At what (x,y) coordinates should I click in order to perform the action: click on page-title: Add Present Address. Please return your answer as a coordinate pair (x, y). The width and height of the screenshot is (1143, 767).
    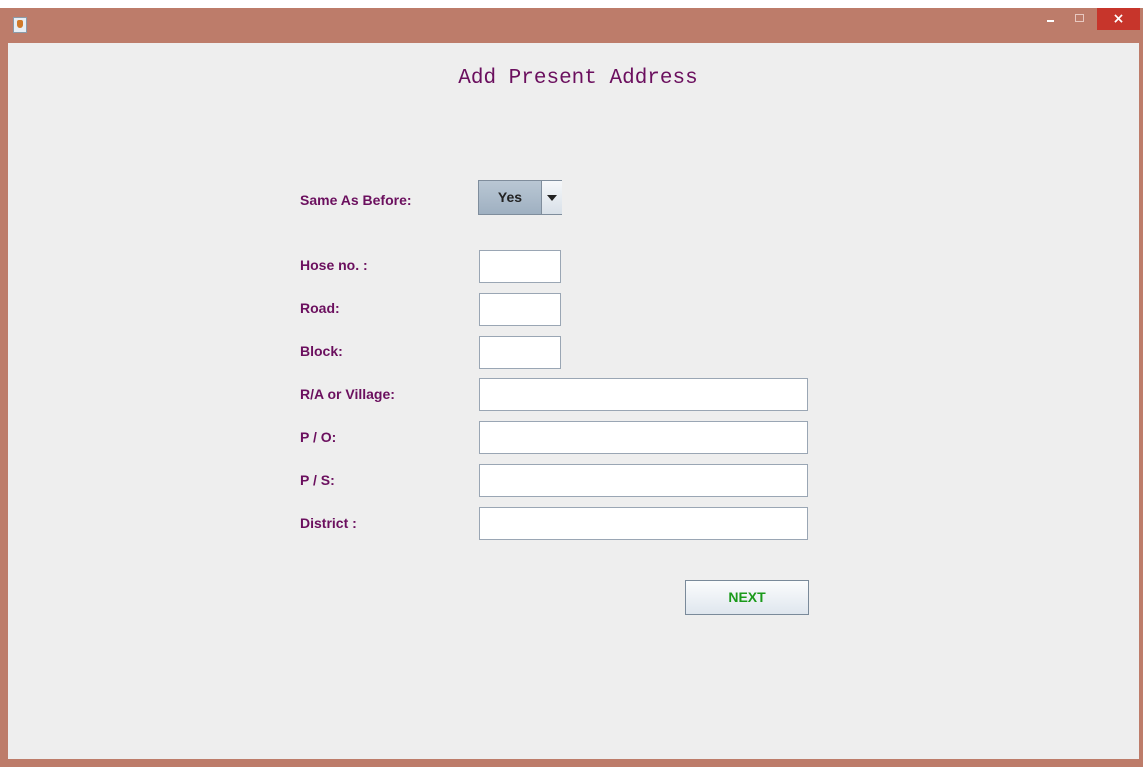
    Looking at the image, I should click on (578, 78).